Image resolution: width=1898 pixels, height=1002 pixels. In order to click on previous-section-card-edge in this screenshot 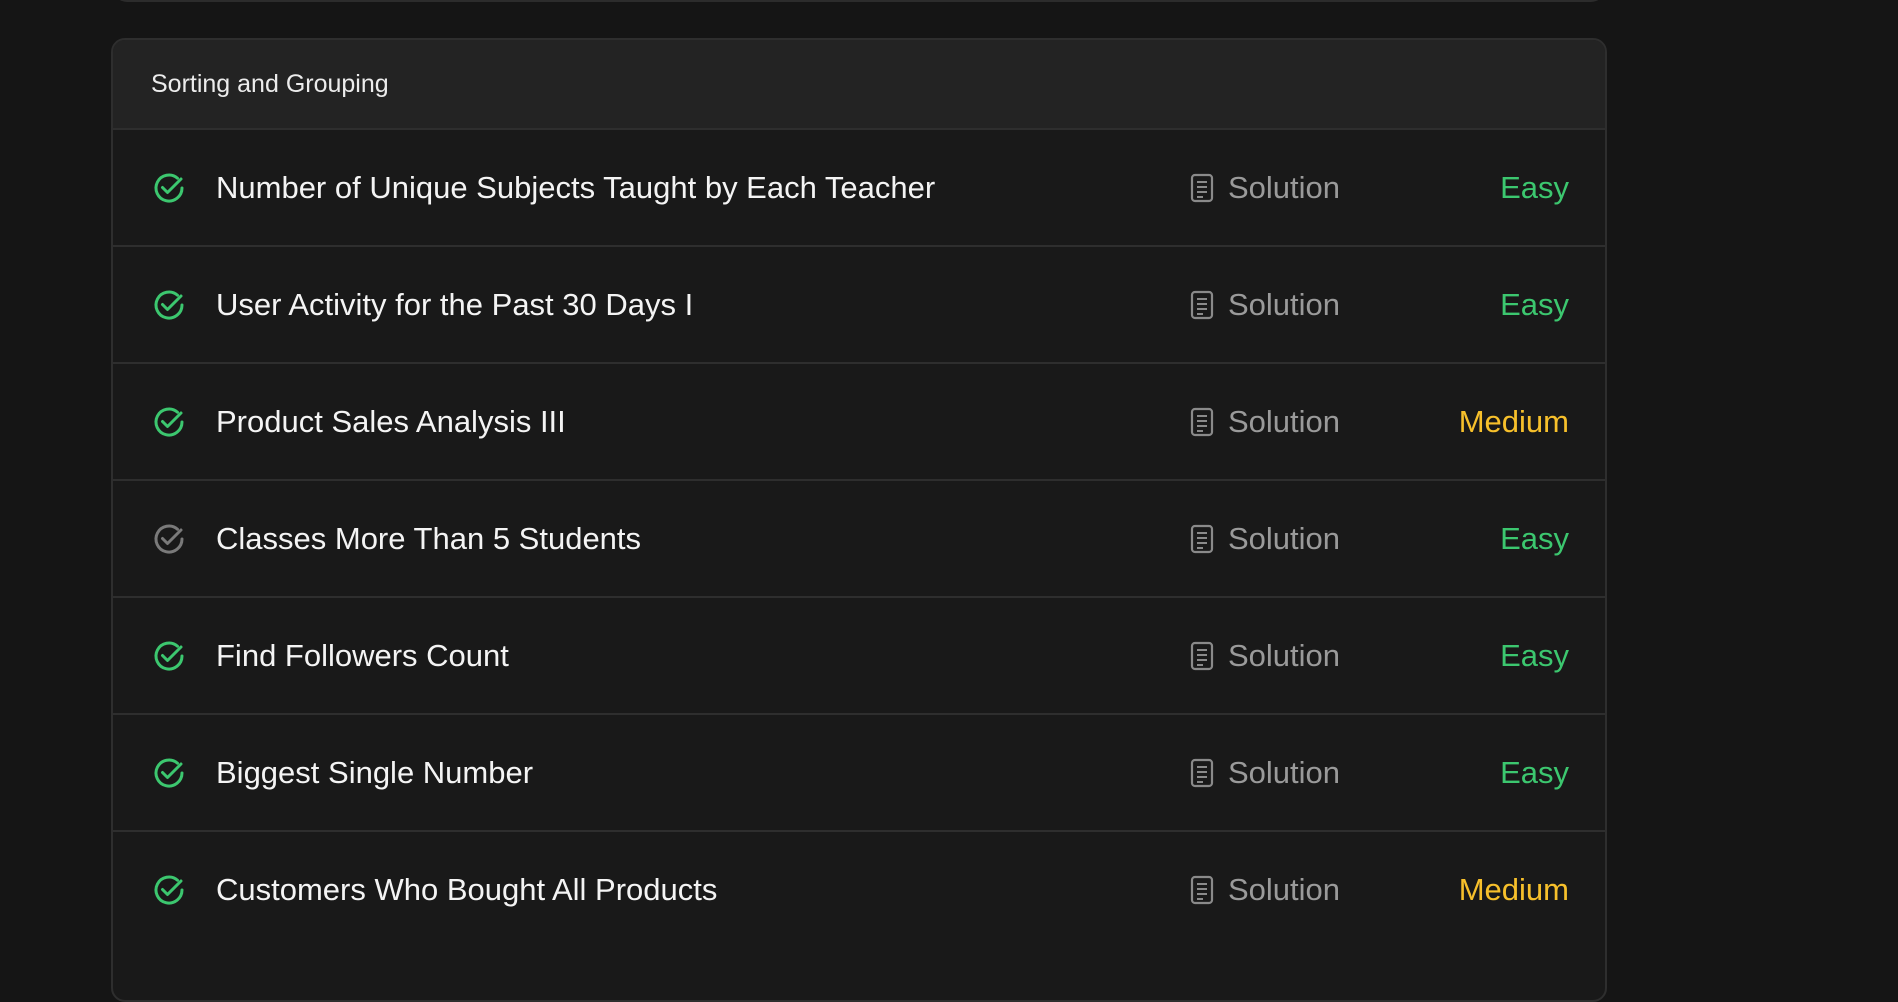, I will do `click(859, 1)`.